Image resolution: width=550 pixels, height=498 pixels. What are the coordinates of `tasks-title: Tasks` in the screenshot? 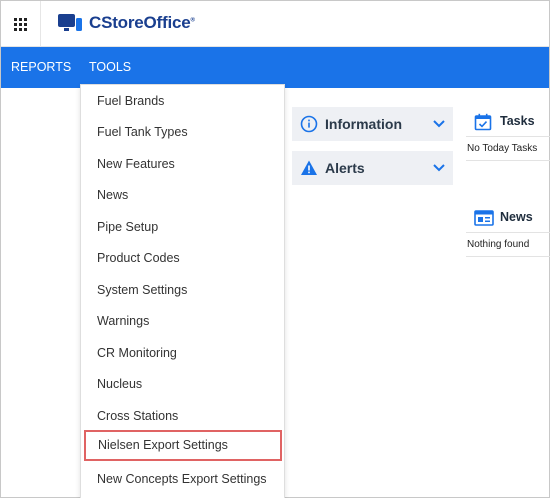 It's located at (517, 121).